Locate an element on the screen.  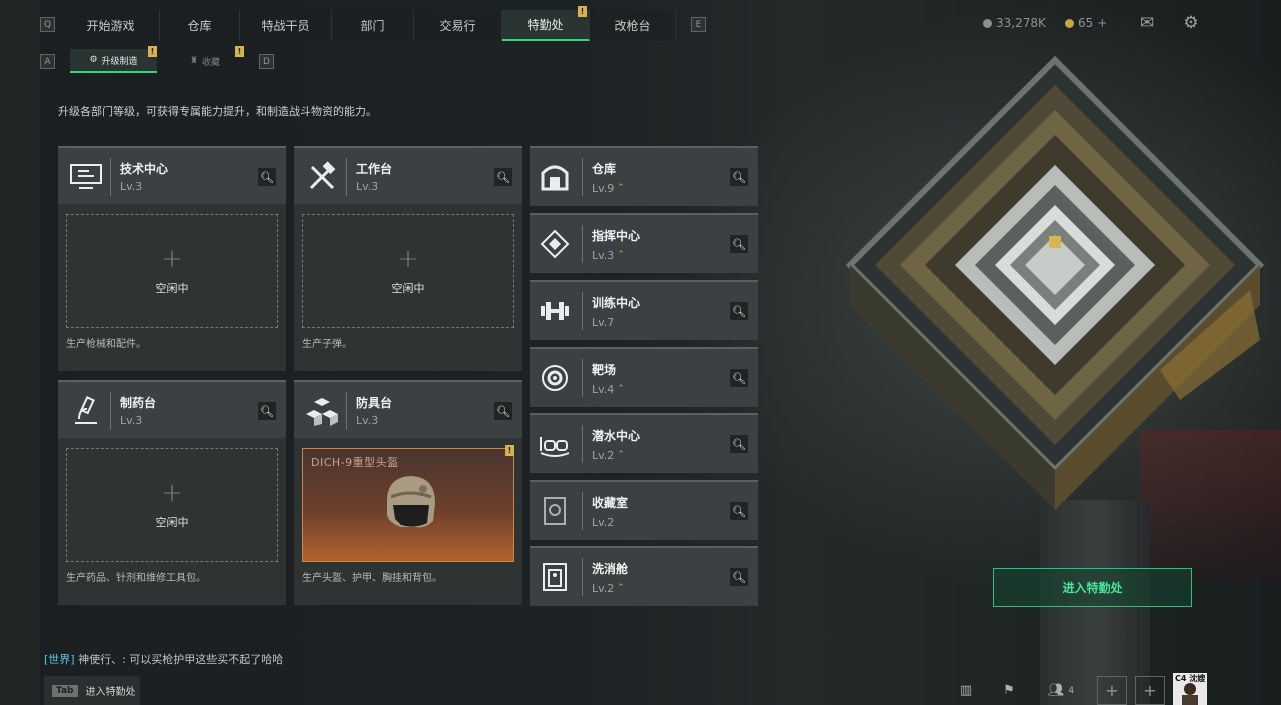
tab-trading: 交易行 is located at coordinates (458, 25).